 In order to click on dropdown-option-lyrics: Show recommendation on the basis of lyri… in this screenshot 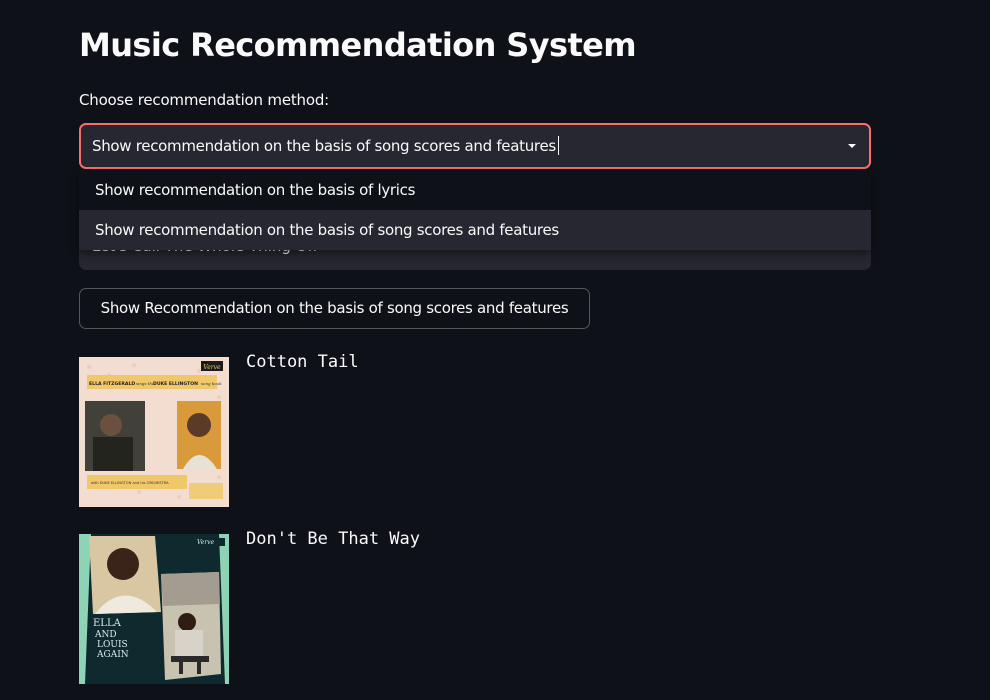, I will do `click(475, 190)`.